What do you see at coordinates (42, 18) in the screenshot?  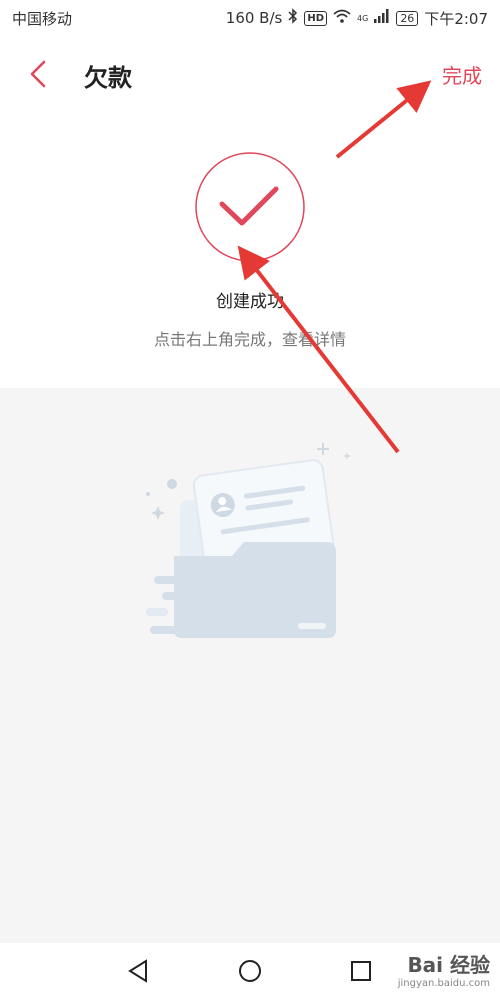 I see `carrier-label: 中国移动` at bounding box center [42, 18].